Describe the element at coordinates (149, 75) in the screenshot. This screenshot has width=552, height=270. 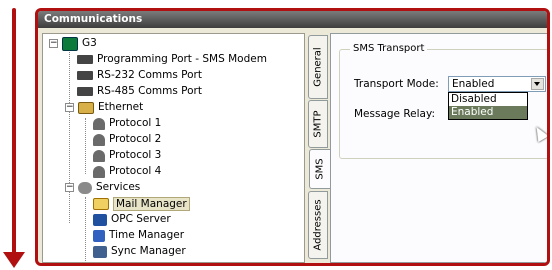
I see `tree-item-label: RS-232 Comms Port` at that location.